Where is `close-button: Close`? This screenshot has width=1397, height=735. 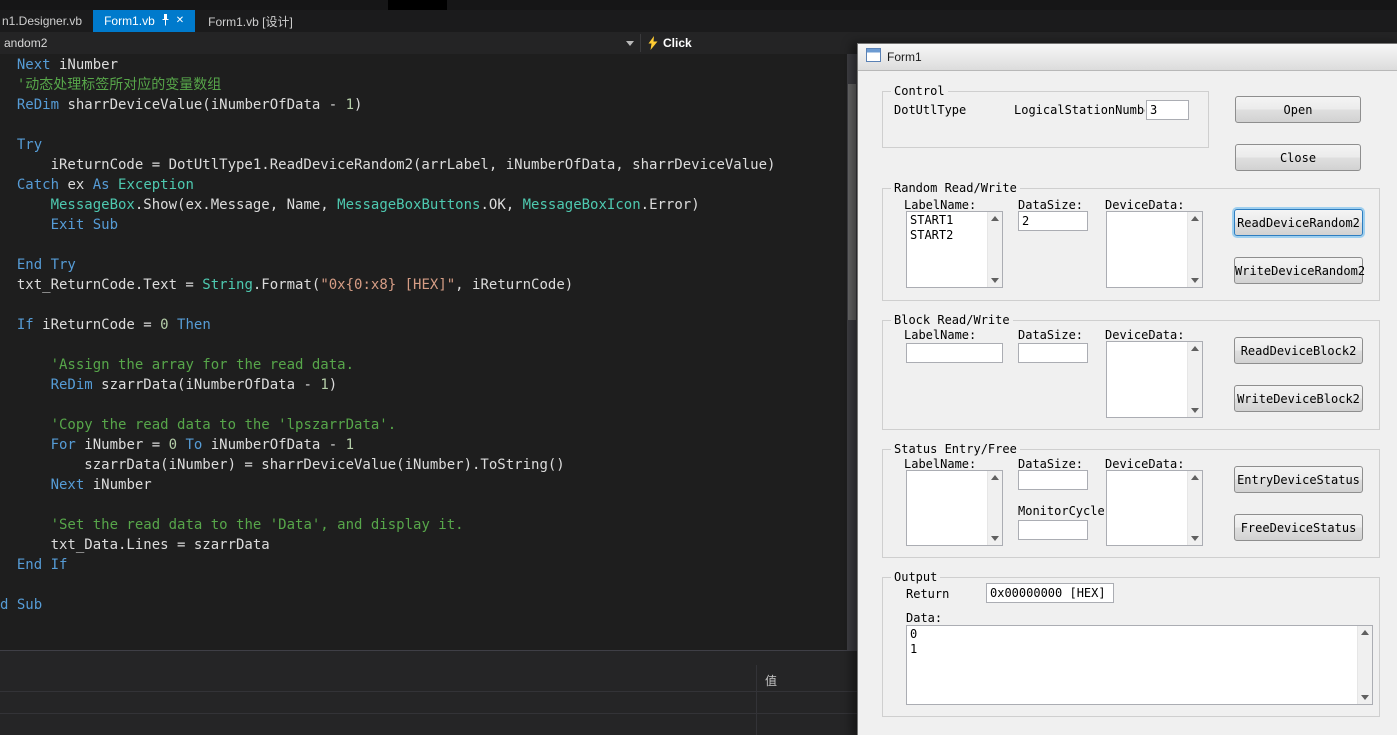
close-button: Close is located at coordinates (1298, 157).